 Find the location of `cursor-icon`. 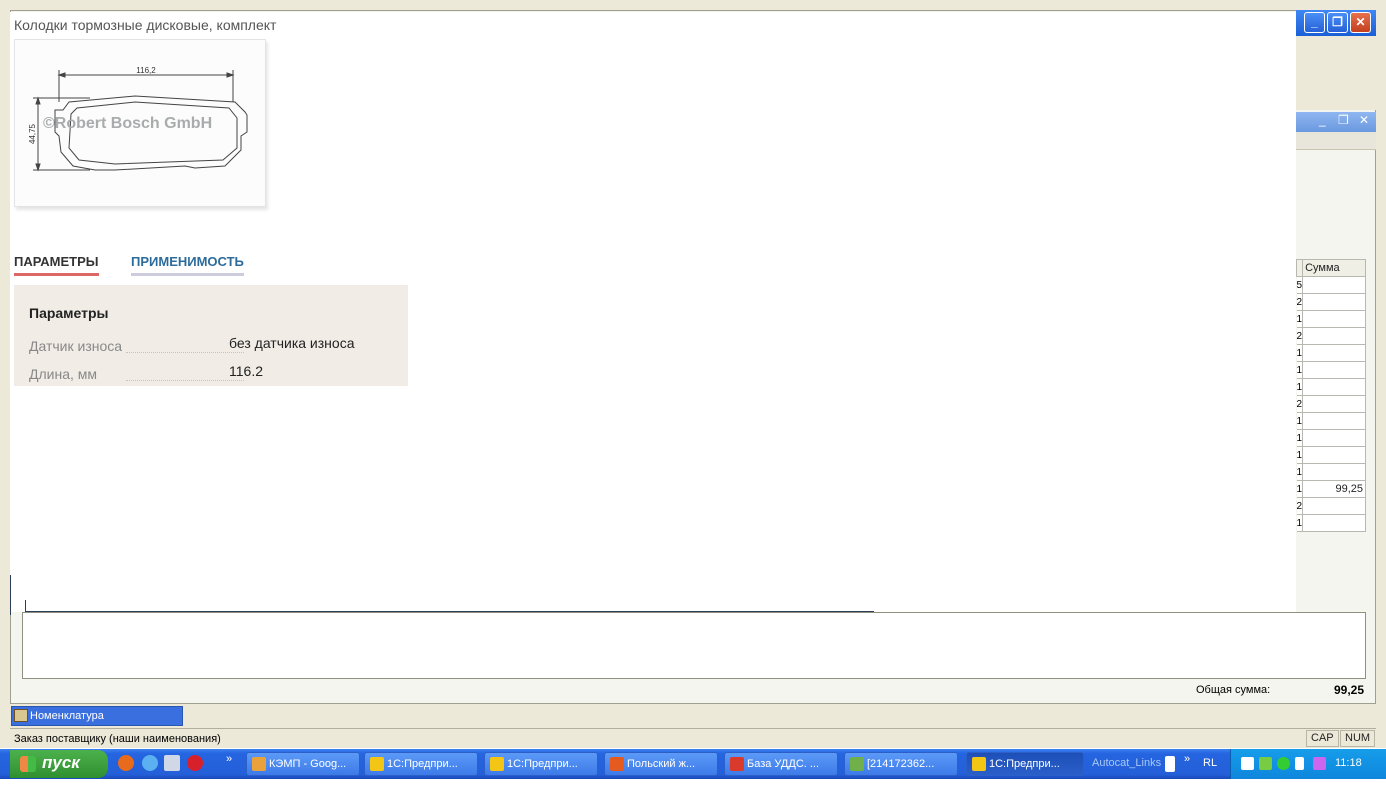

cursor-icon is located at coordinates (1170, 764).